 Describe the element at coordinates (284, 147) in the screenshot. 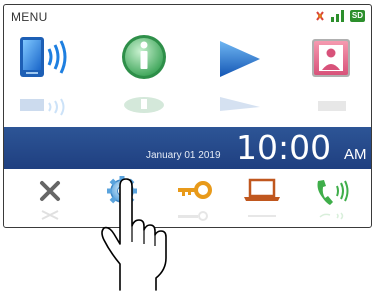

I see `time-label: 10:00` at that location.